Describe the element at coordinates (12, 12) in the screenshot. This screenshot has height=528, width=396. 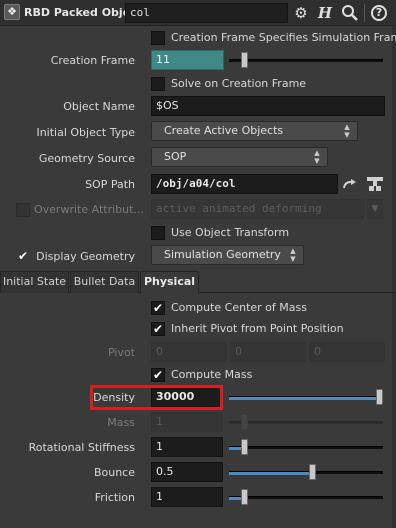
I see `rbd-node-icon: ❖` at that location.